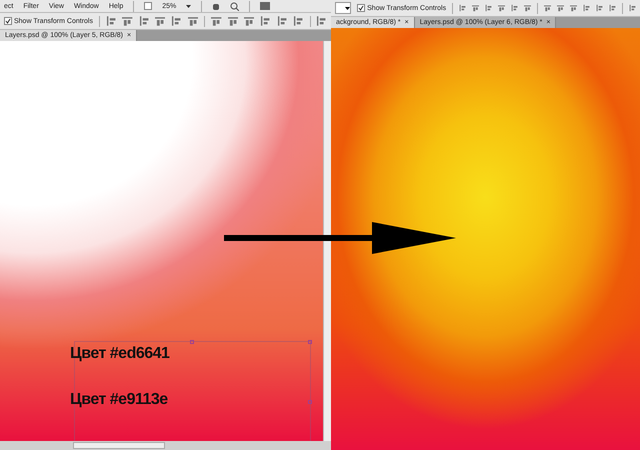 The height and width of the screenshot is (450, 640). I want to click on screen-mode-icon, so click(148, 6).